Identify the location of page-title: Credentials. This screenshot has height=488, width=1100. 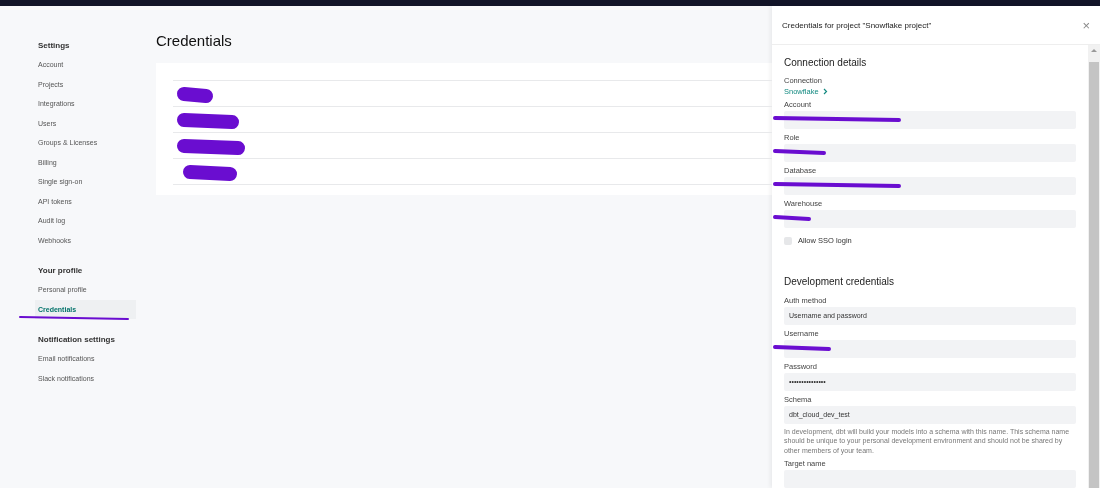
(194, 40).